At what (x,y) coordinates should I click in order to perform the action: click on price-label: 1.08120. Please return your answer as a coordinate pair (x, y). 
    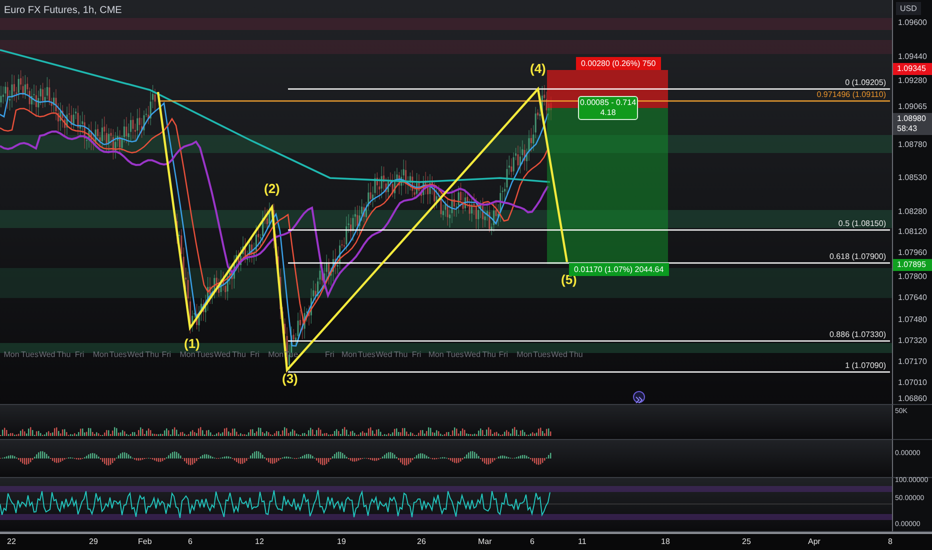
    Looking at the image, I should click on (912, 231).